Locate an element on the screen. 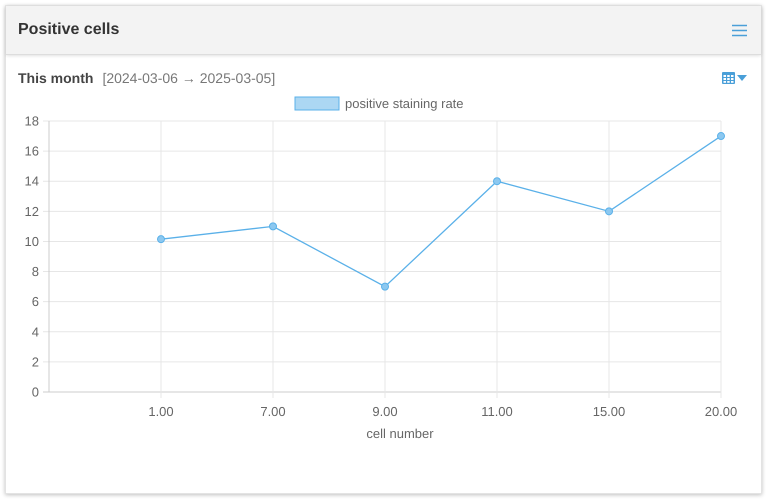 The image size is (768, 499). menu-button is located at coordinates (739, 30).